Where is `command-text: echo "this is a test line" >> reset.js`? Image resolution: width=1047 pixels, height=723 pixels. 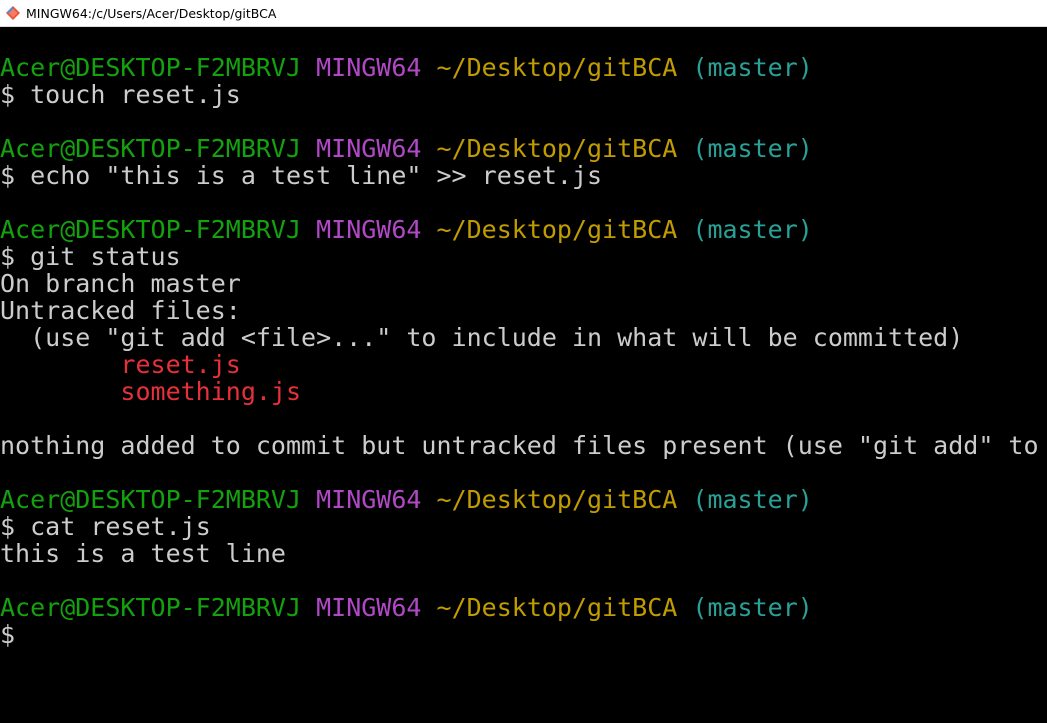 command-text: echo "this is a test line" >> reset.js is located at coordinates (316, 175).